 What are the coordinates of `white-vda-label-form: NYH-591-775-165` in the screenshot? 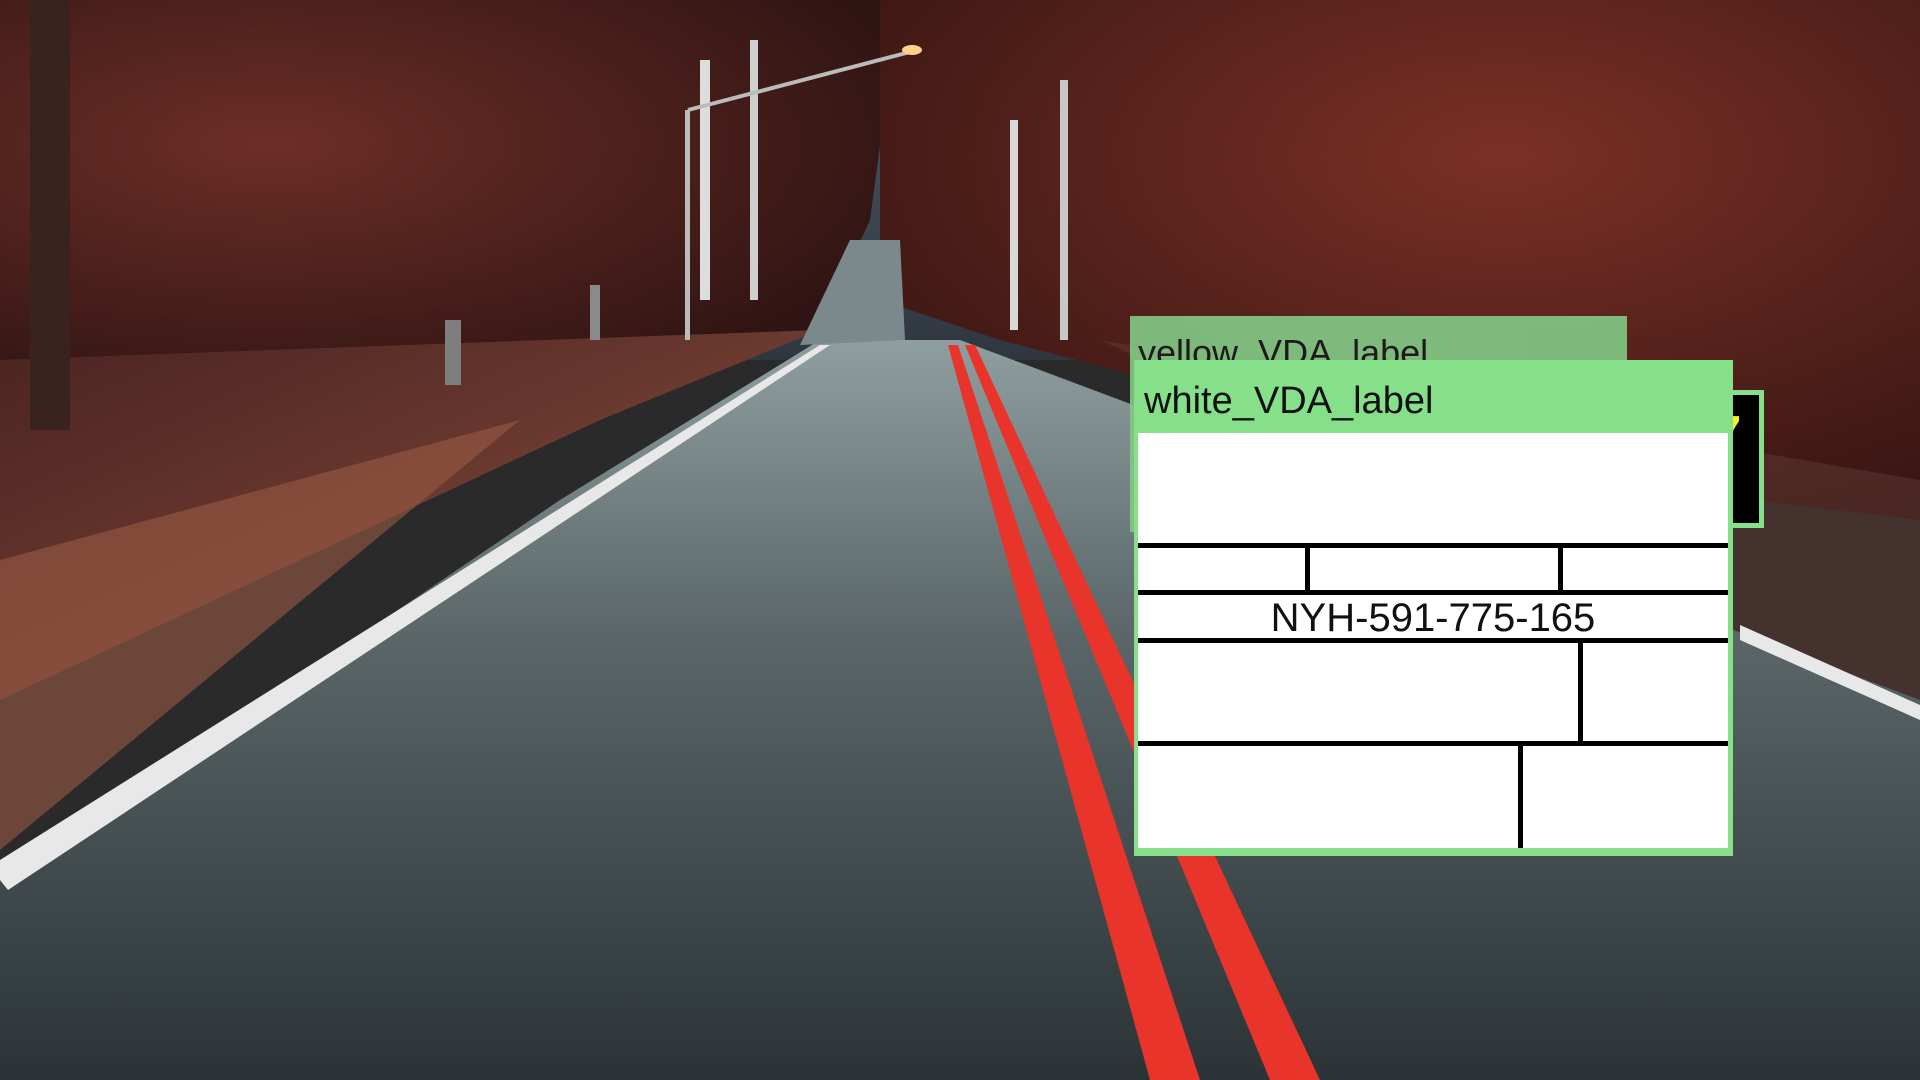 It's located at (1433, 640).